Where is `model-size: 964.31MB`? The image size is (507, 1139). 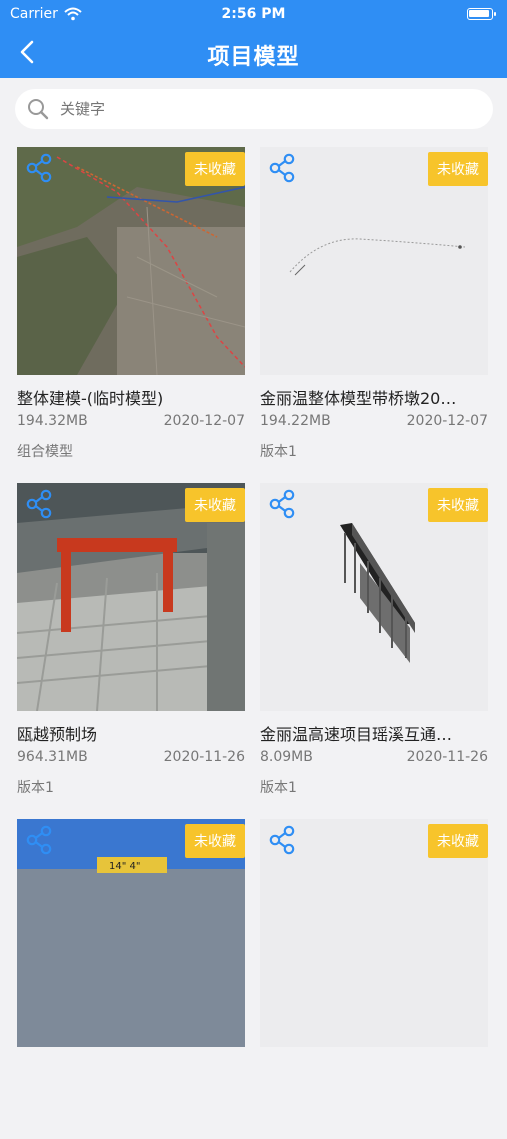 model-size: 964.31MB is located at coordinates (52, 757).